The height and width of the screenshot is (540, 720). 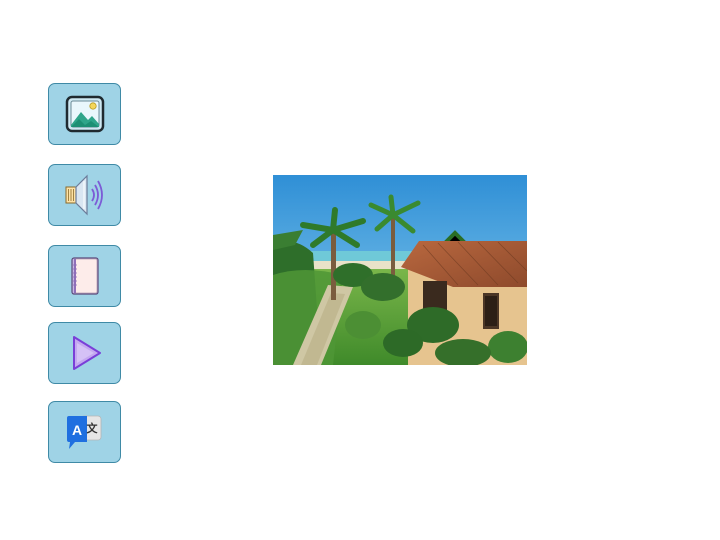 I want to click on book-icon, so click(x=85, y=276).